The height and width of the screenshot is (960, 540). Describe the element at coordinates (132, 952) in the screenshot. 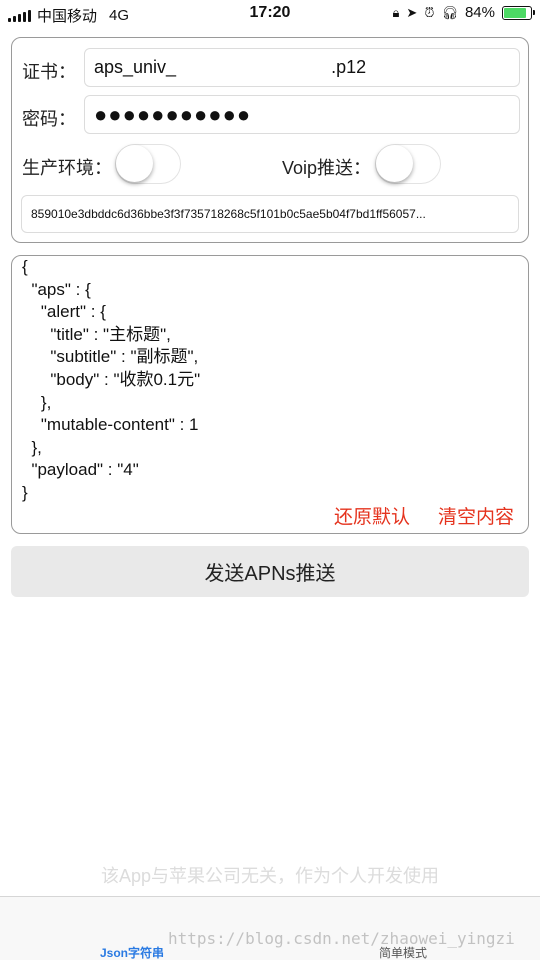

I see `tab-json-string: Json字符串` at that location.